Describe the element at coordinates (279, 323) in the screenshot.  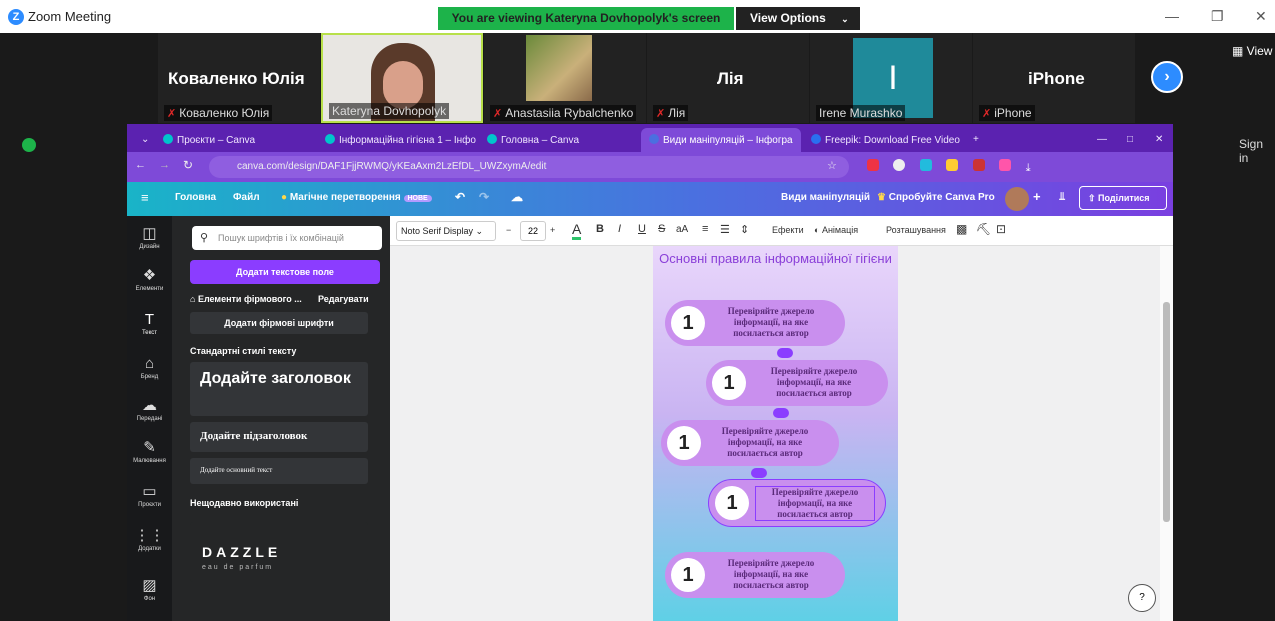
I see `add-brand-fonts-button: Додати фірмові шрифти` at that location.